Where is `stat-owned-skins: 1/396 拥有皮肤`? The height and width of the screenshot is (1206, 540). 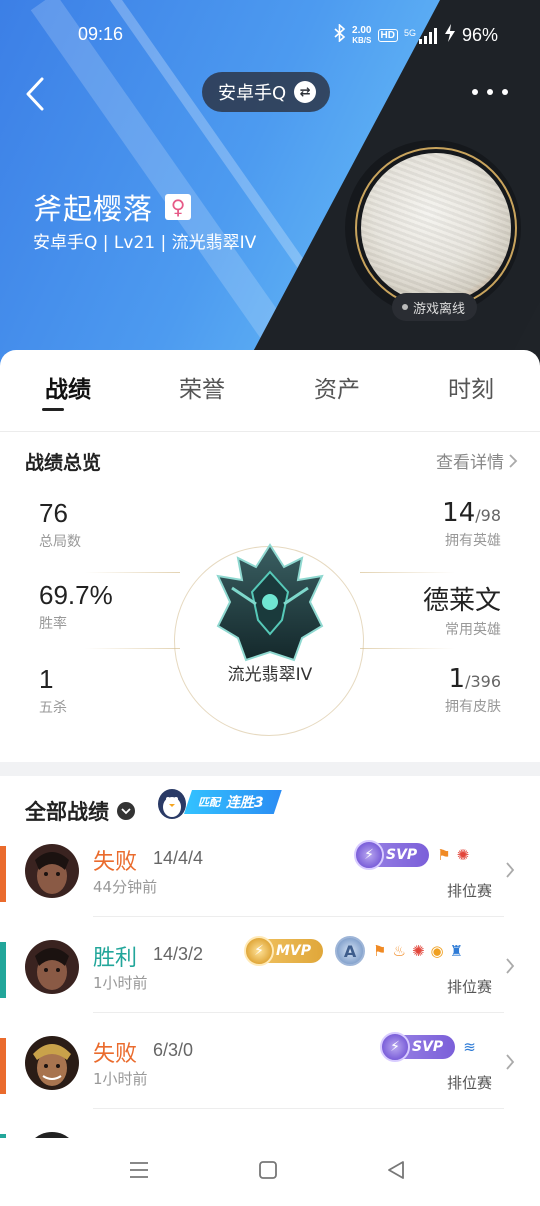
stat-owned-skins: 1/396 拥有皮肤 is located at coordinates (473, 690).